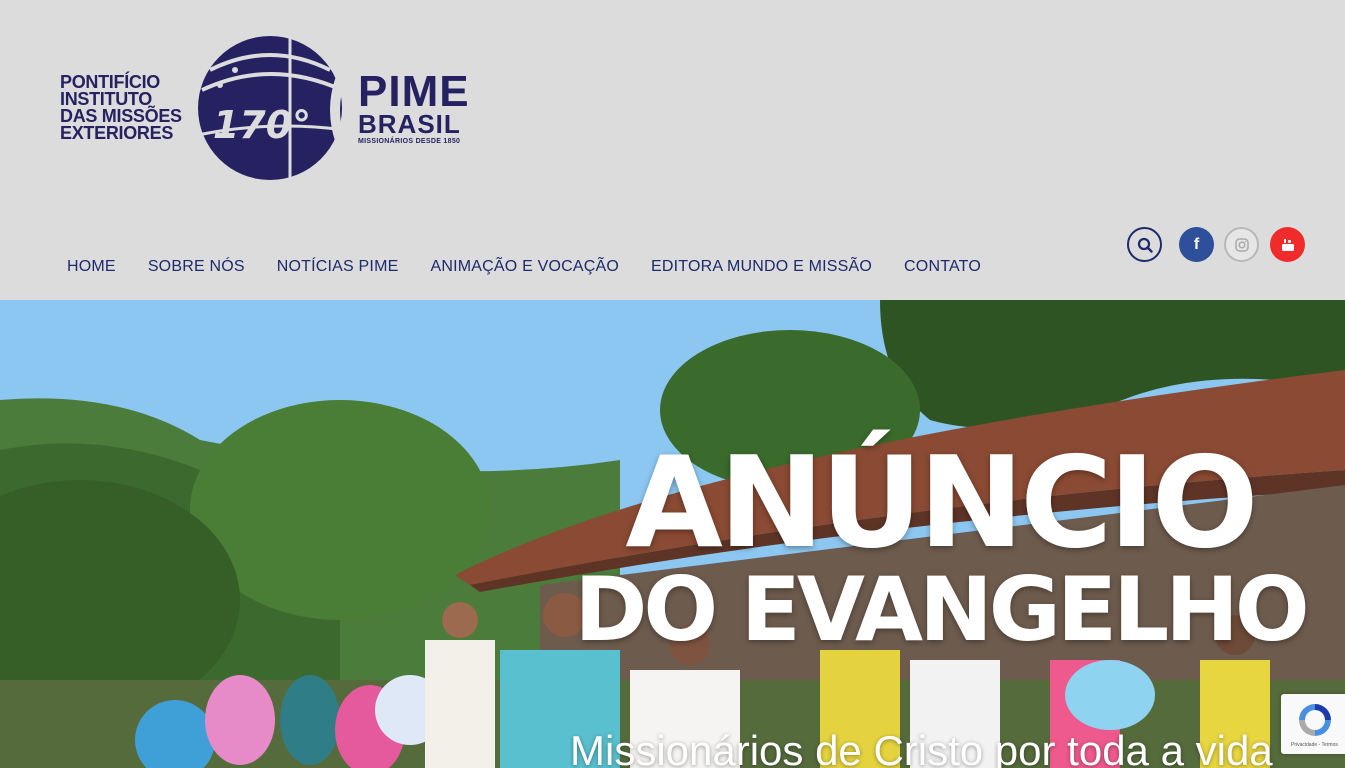  I want to click on instagram-button, so click(1241, 244).